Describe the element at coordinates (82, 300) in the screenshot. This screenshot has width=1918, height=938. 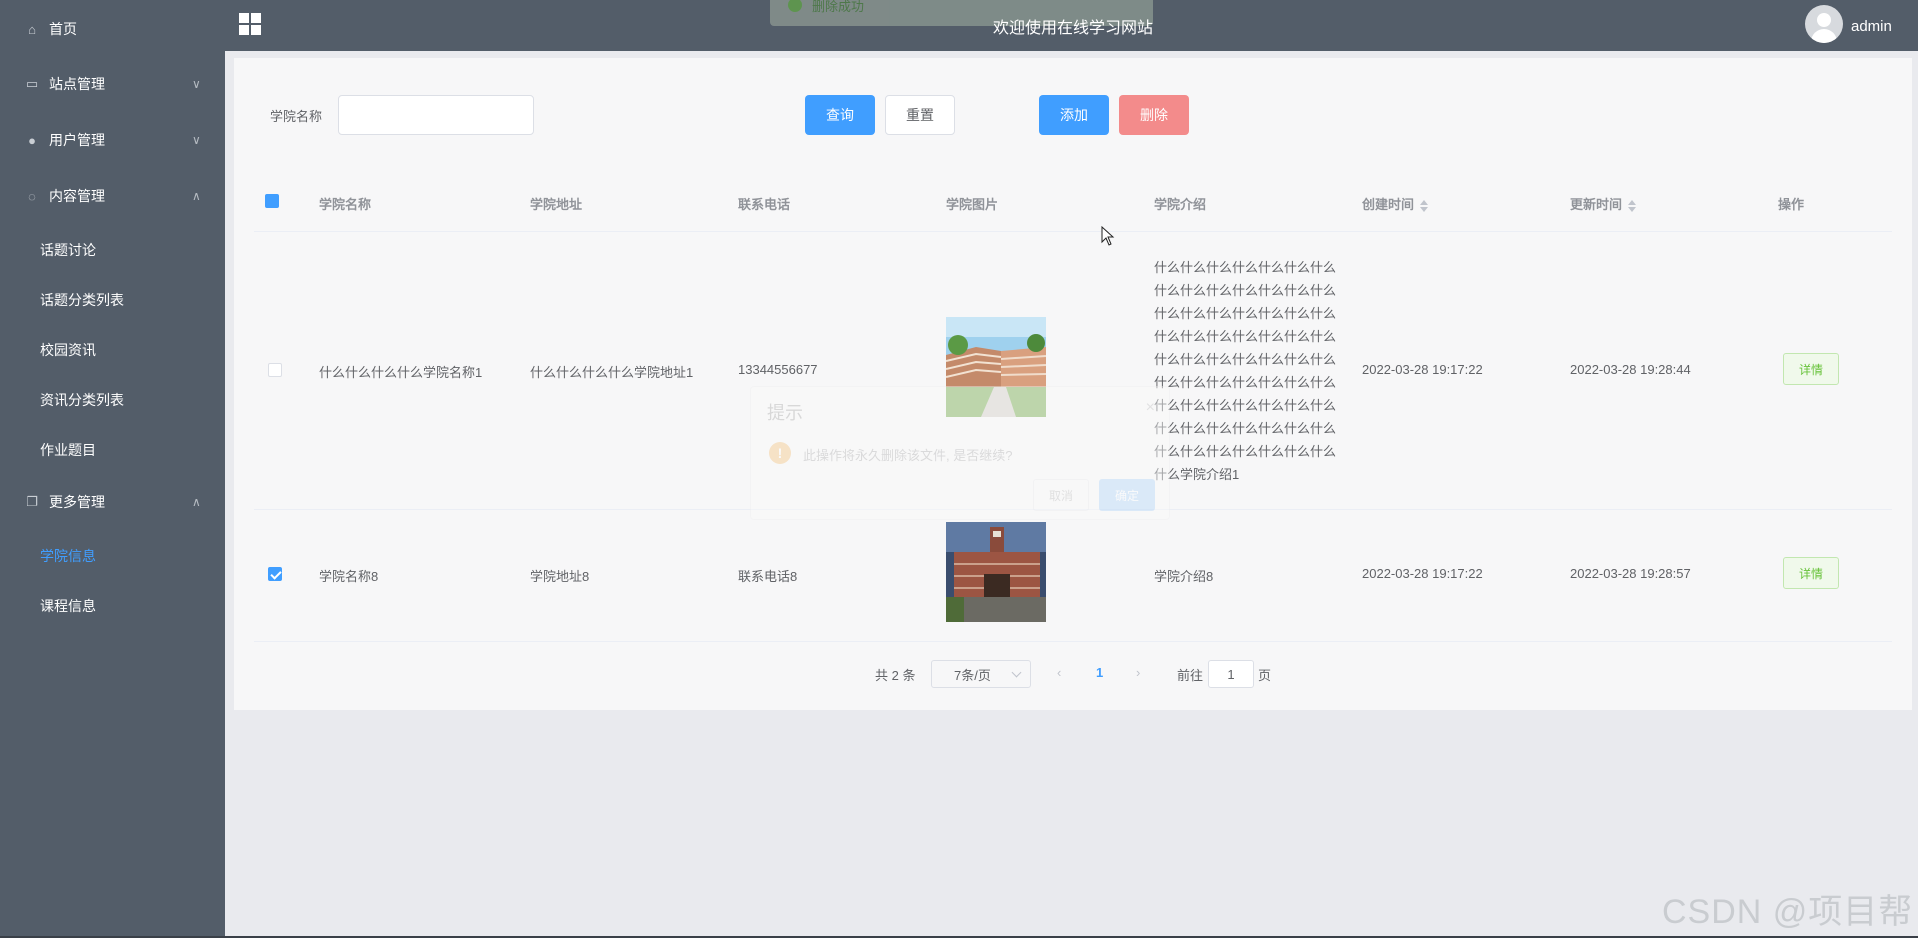
I see `sub-label: 话题分类列表` at that location.